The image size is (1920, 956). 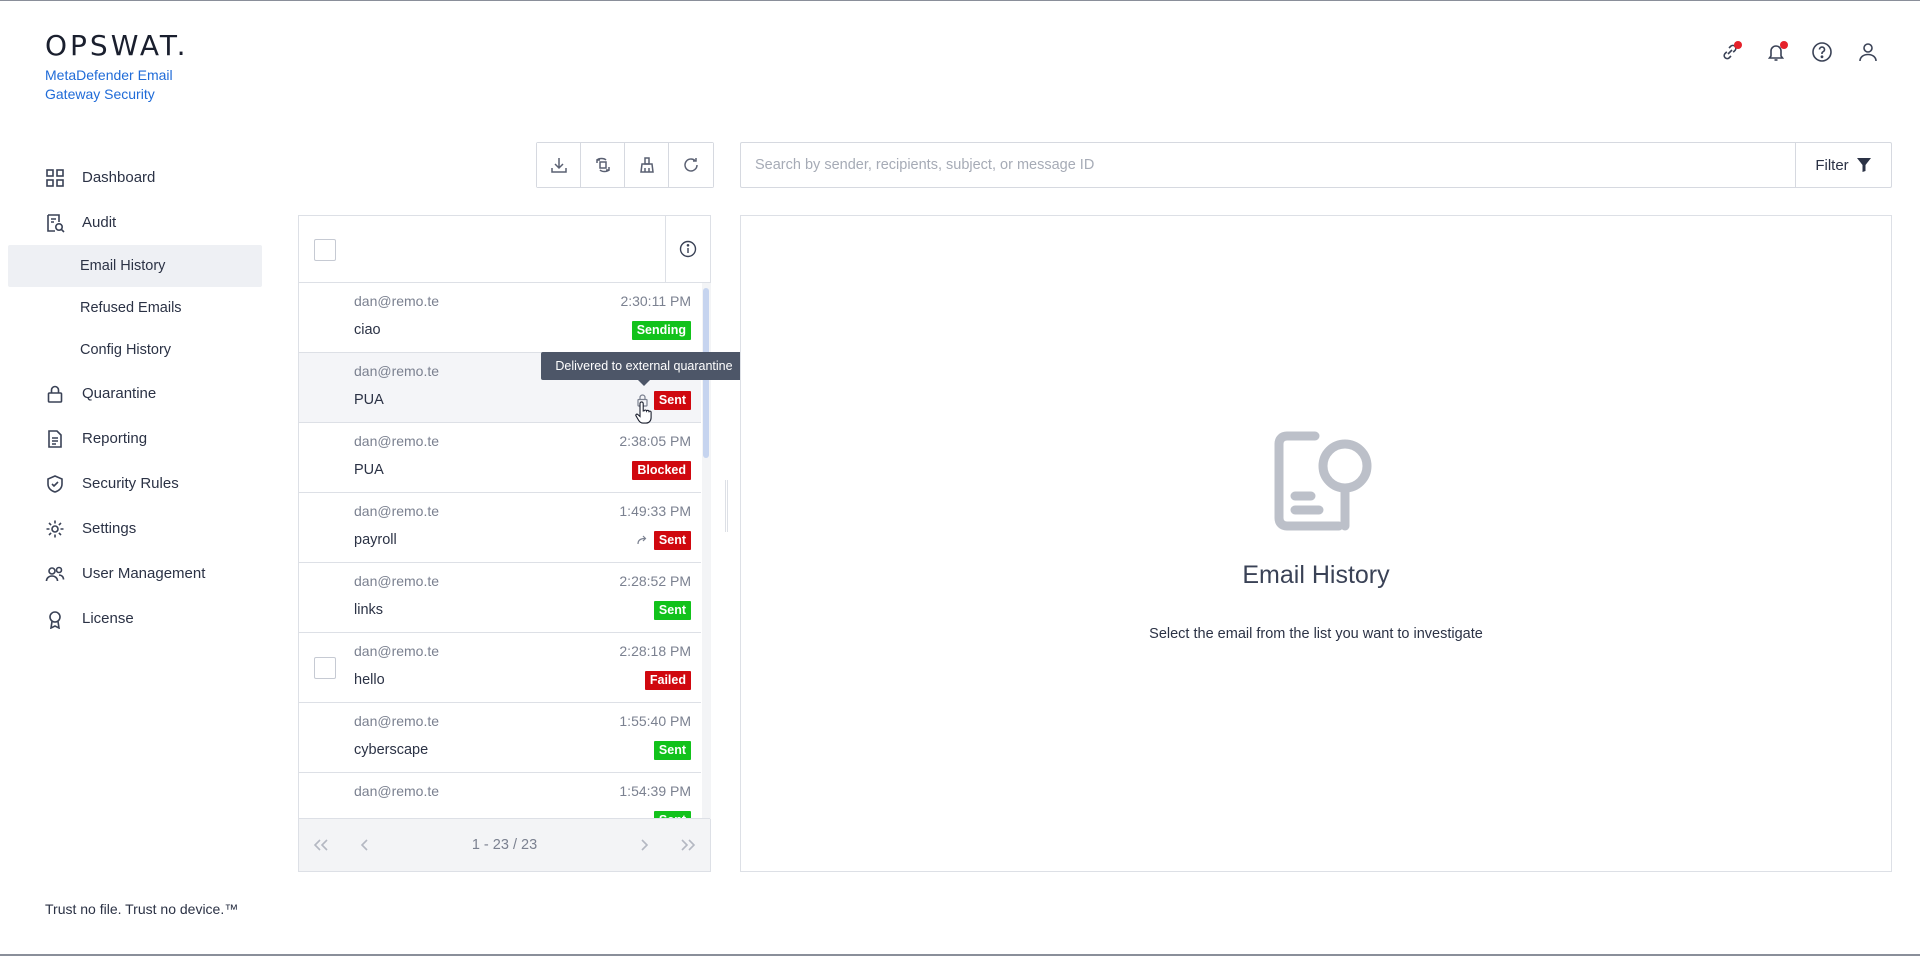 I want to click on row-subject: links, so click(x=369, y=610).